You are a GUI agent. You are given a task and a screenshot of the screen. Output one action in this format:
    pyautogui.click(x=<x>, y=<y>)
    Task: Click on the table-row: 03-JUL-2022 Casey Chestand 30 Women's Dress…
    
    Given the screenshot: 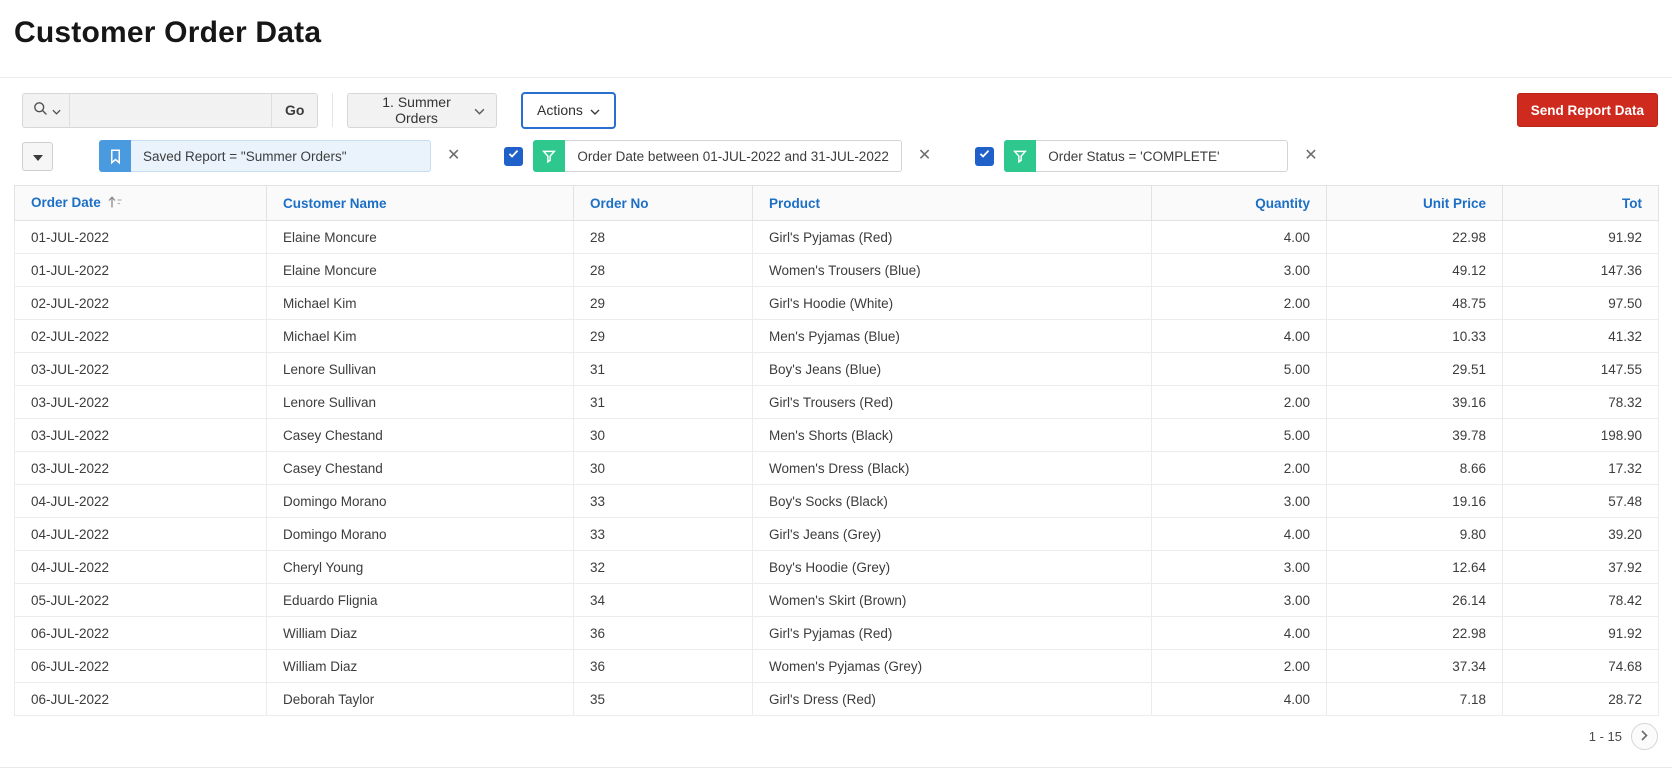 What is the action you would take?
    pyautogui.click(x=836, y=468)
    